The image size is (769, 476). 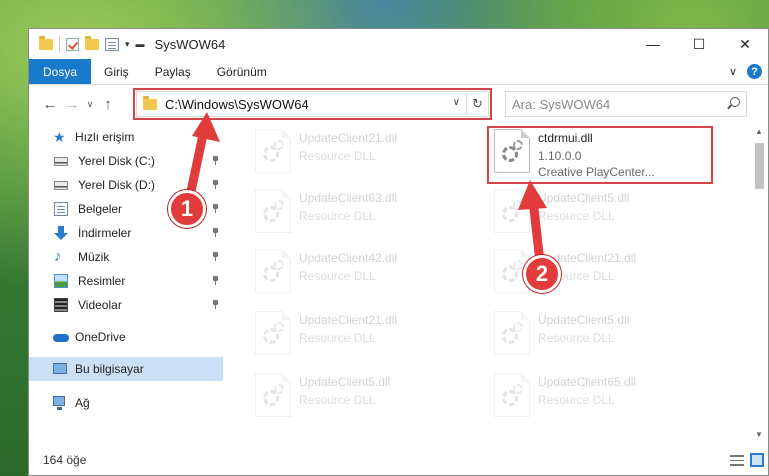 What do you see at coordinates (116, 71) in the screenshot?
I see `tab-home: Giriş` at bounding box center [116, 71].